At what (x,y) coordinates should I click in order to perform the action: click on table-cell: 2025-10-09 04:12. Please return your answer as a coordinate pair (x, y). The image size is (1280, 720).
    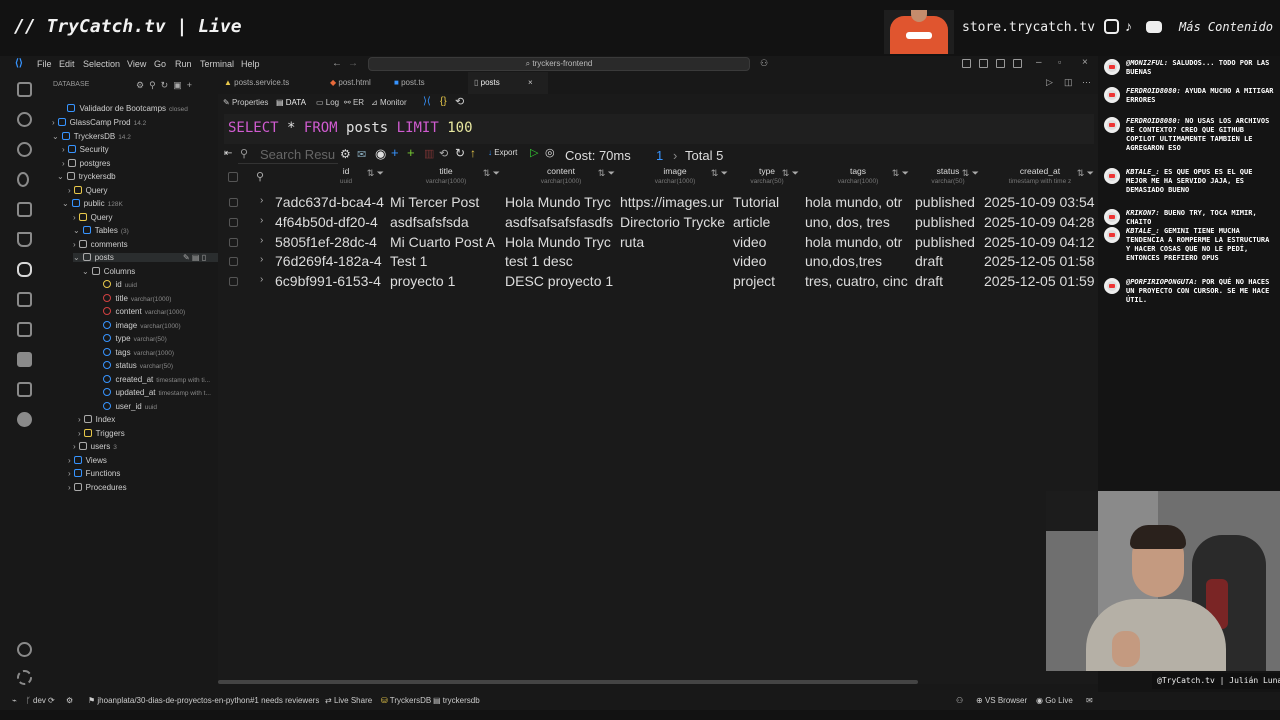
    Looking at the image, I should click on (1039, 242).